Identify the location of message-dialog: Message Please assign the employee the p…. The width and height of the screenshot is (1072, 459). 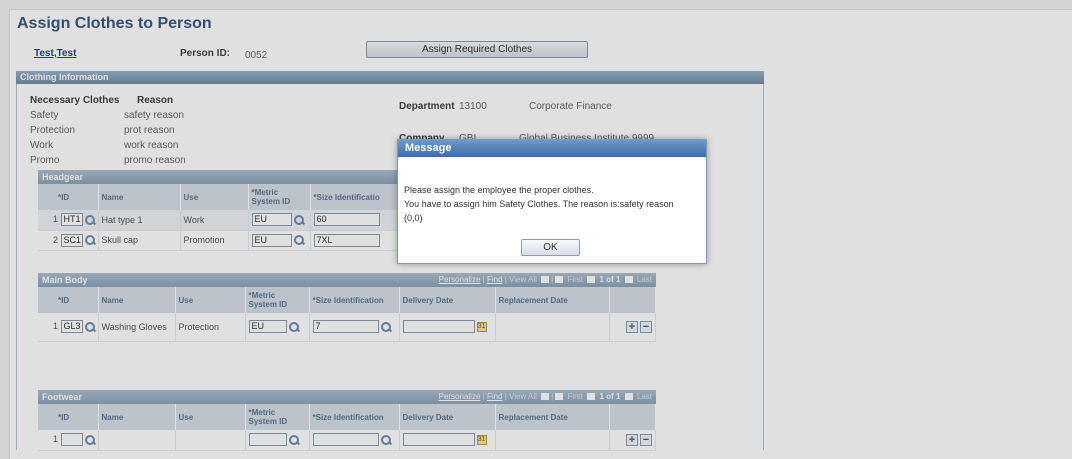
(552, 201).